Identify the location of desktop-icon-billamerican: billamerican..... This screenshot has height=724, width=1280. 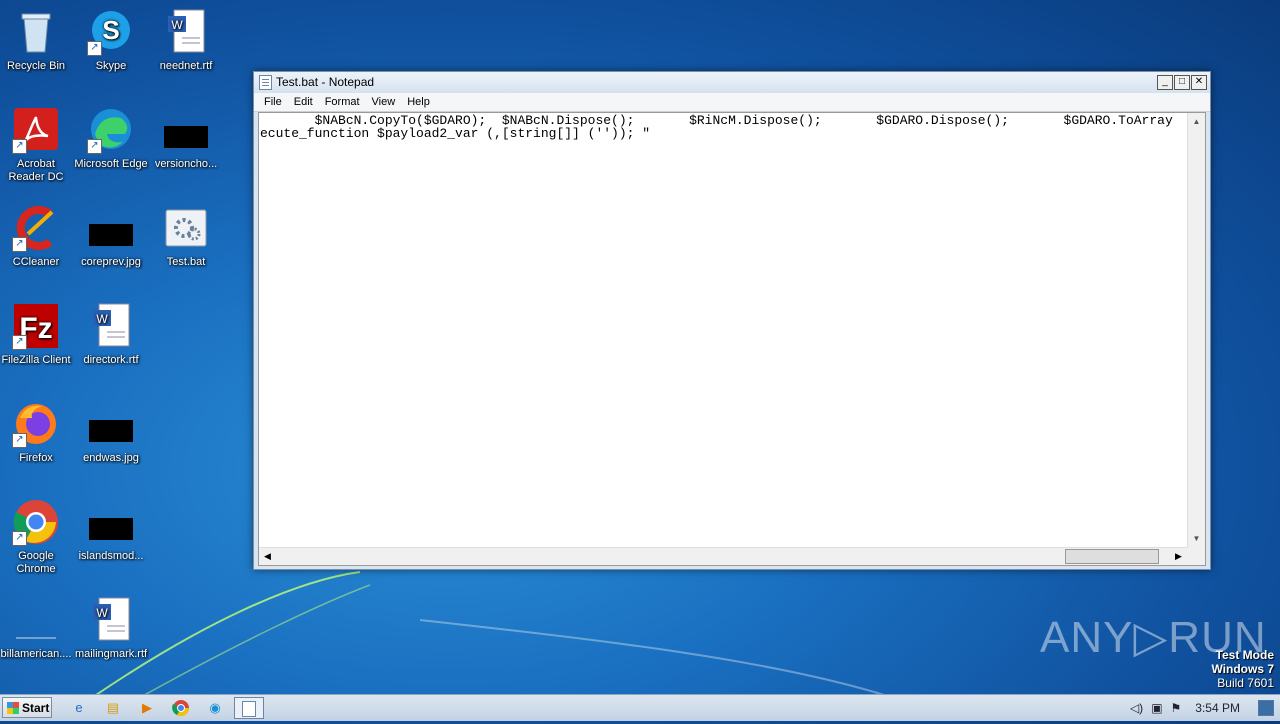
(37, 628).